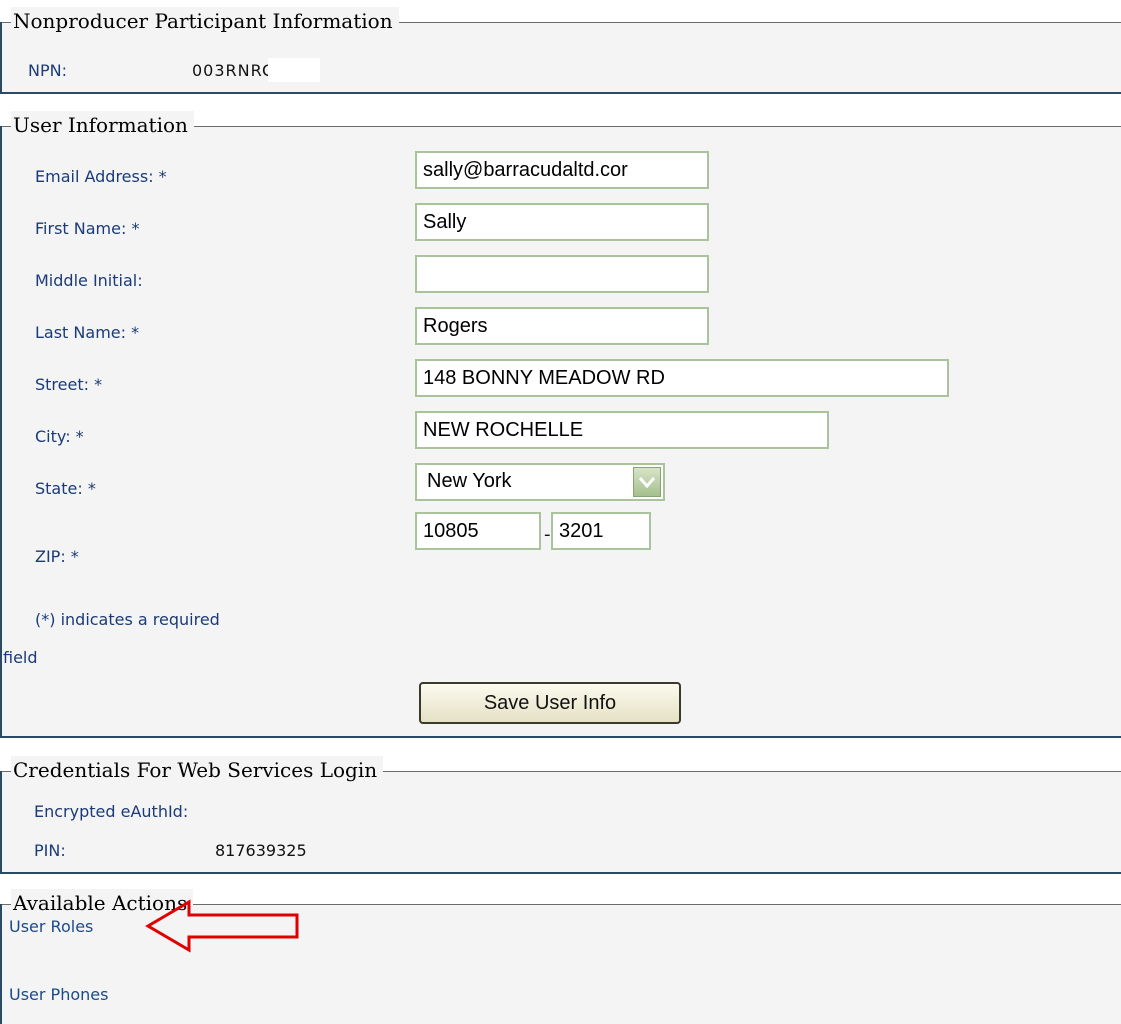 This screenshot has width=1121, height=1024. What do you see at coordinates (65, 488) in the screenshot?
I see `state-label: State: *` at bounding box center [65, 488].